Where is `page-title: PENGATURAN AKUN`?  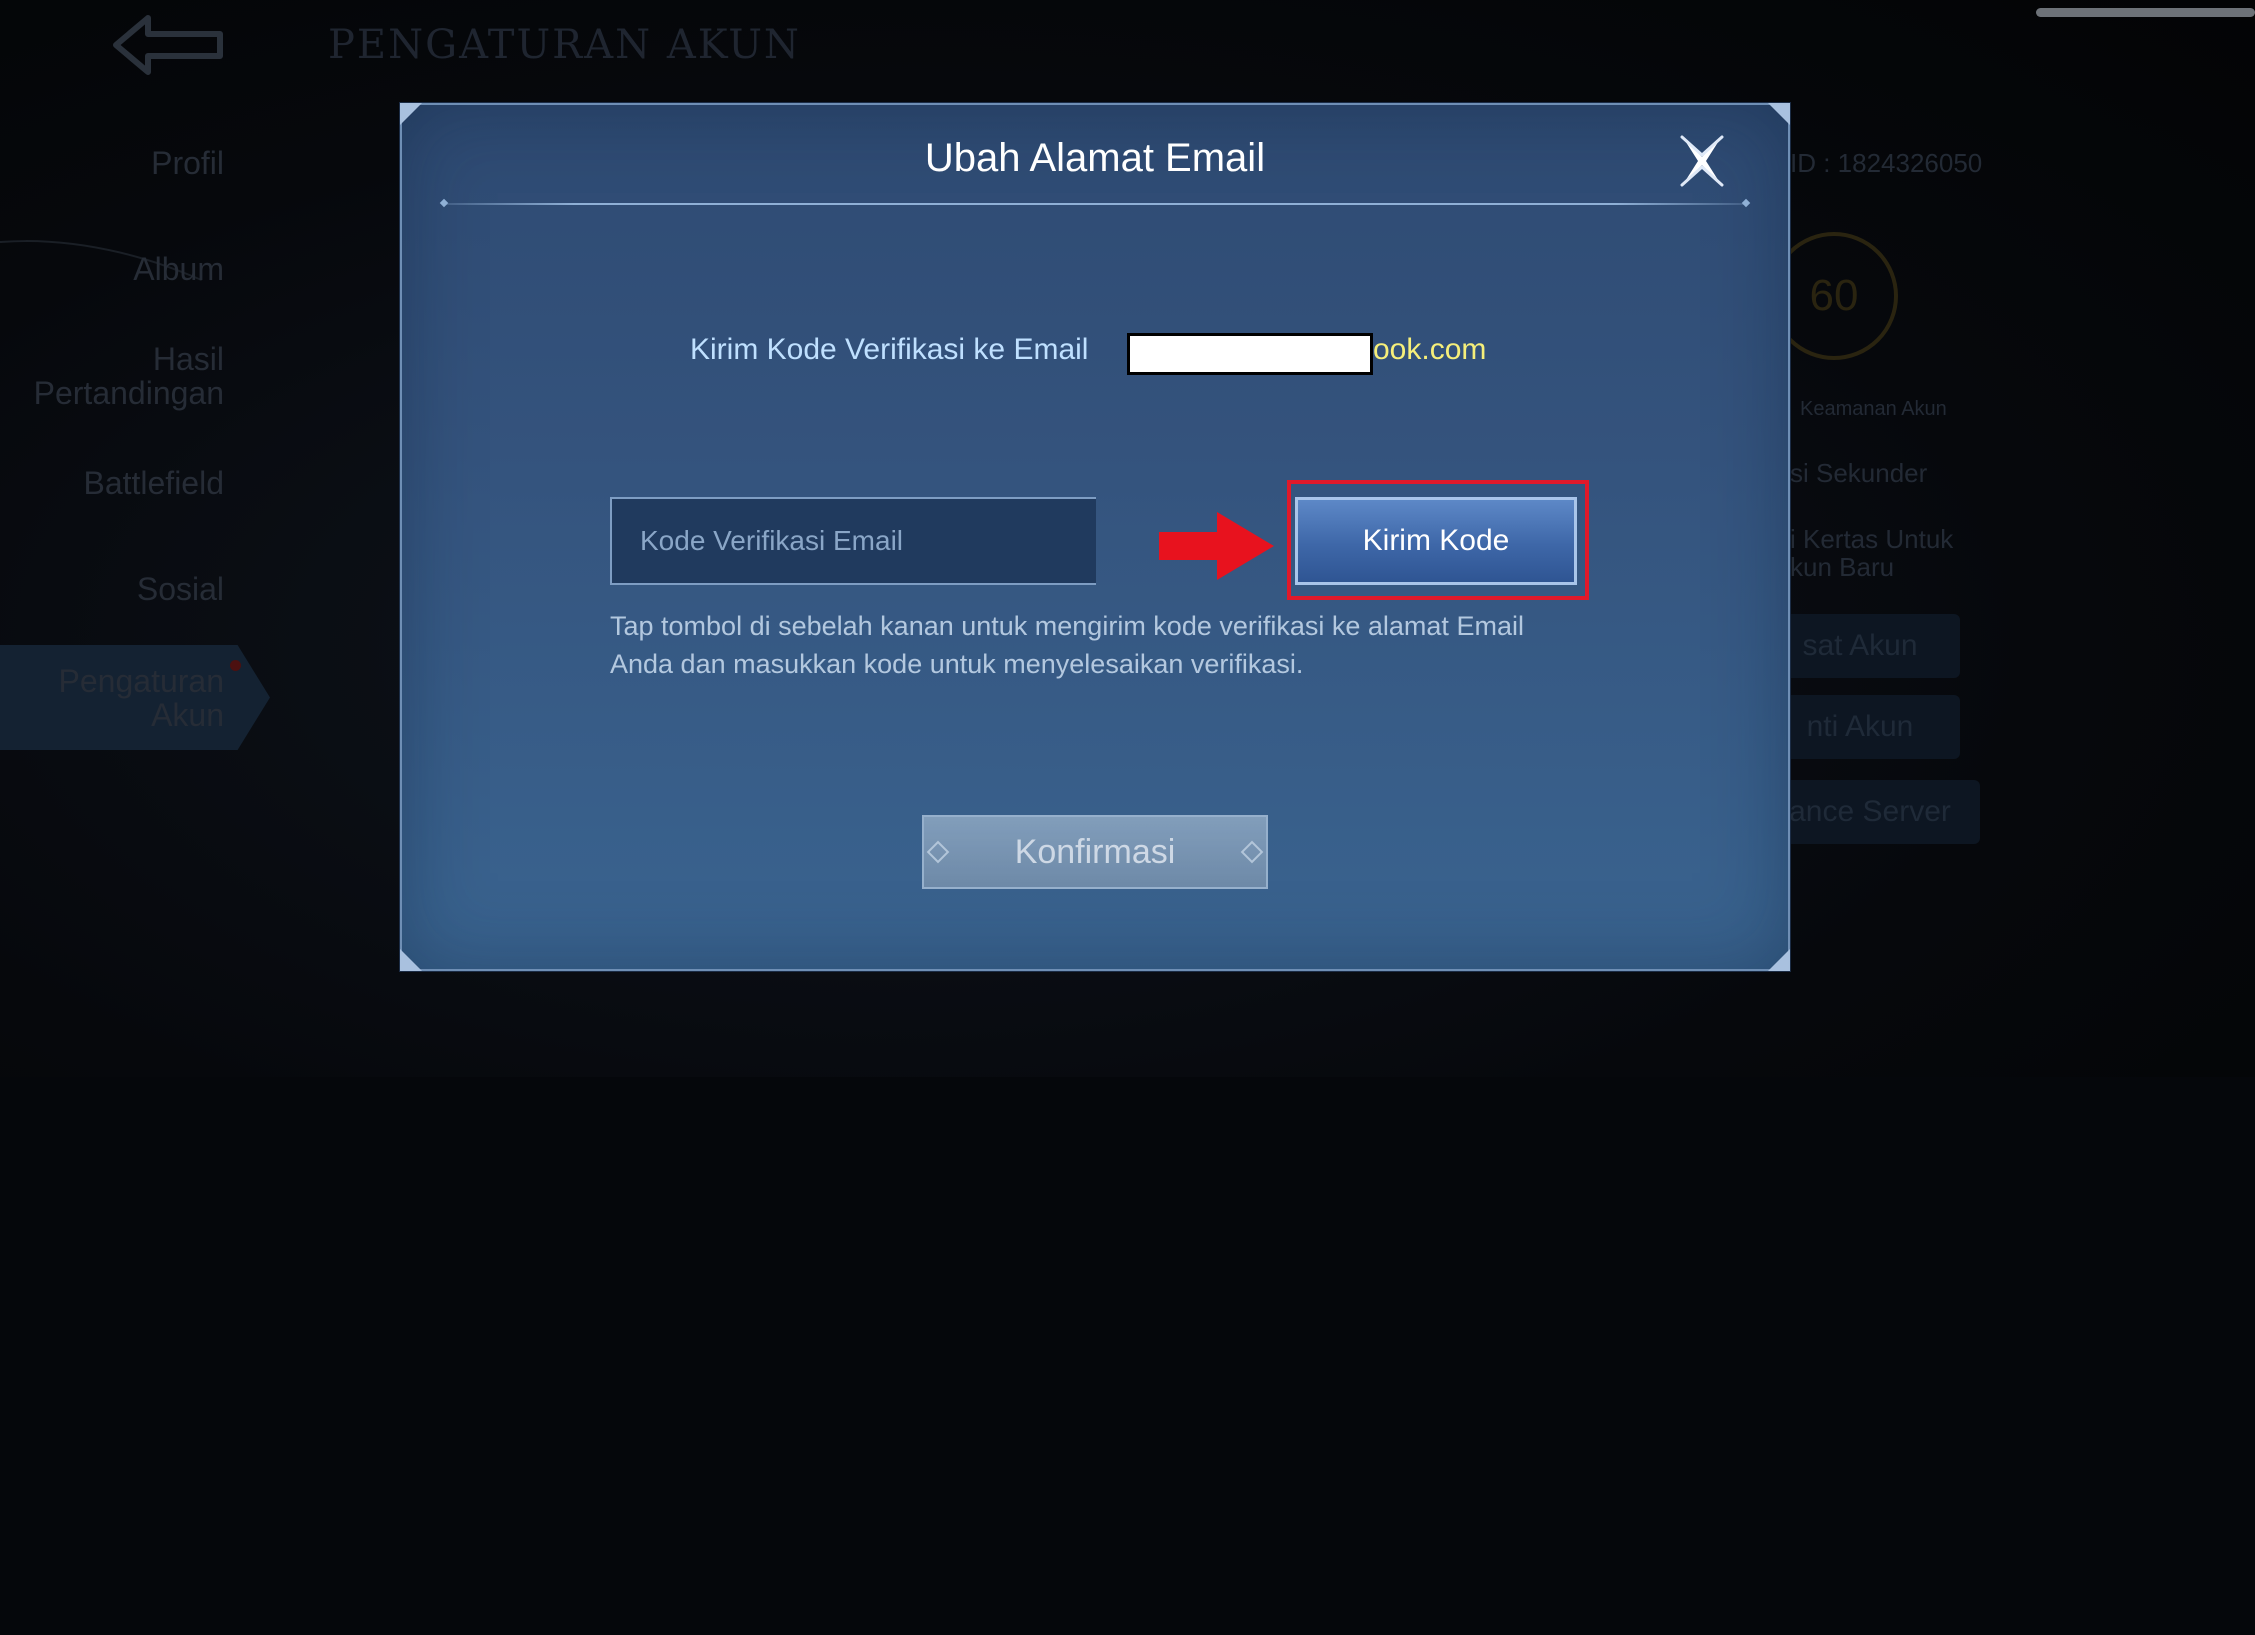 page-title: PENGATURAN AKUN is located at coordinates (564, 45).